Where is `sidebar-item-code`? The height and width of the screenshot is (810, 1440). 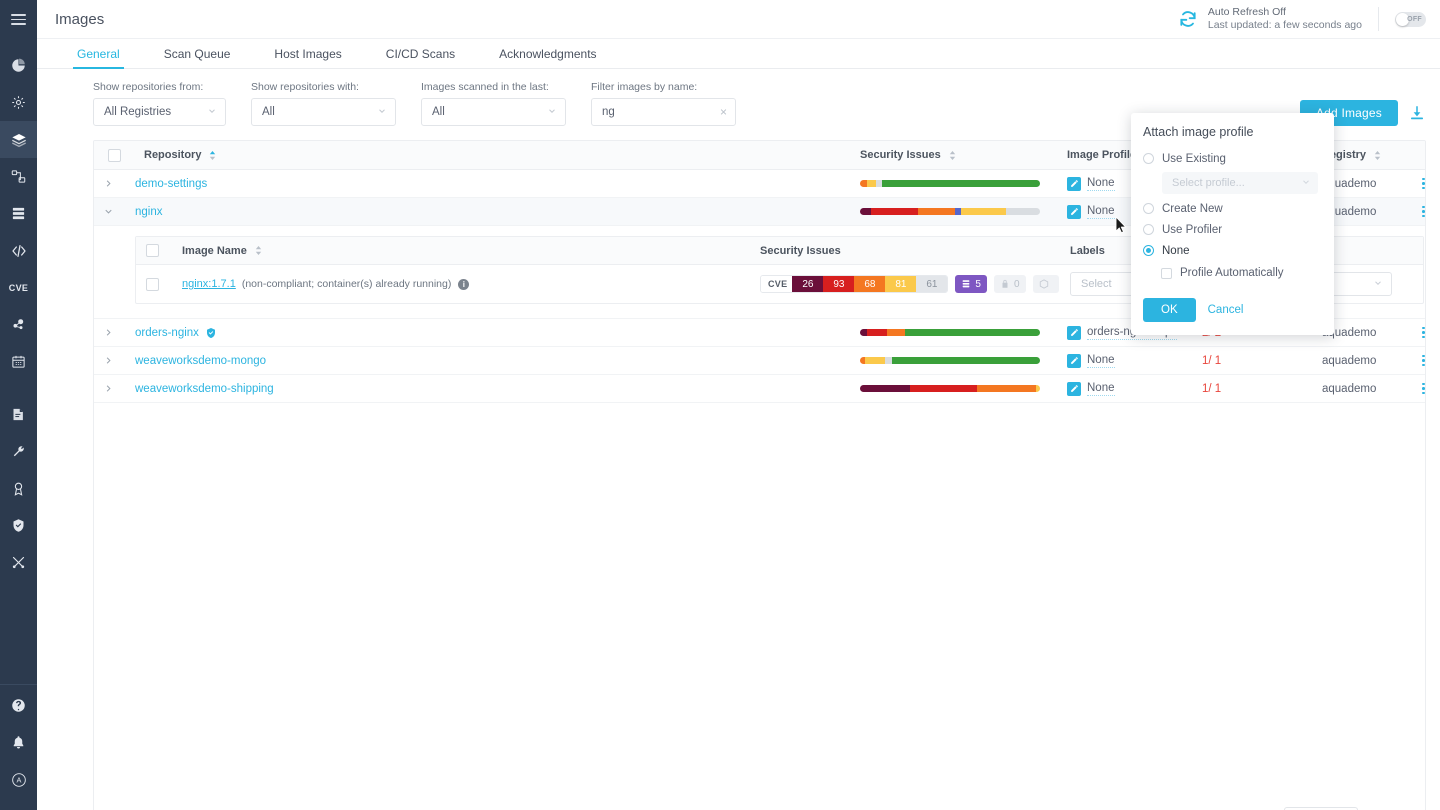 sidebar-item-code is located at coordinates (18, 250).